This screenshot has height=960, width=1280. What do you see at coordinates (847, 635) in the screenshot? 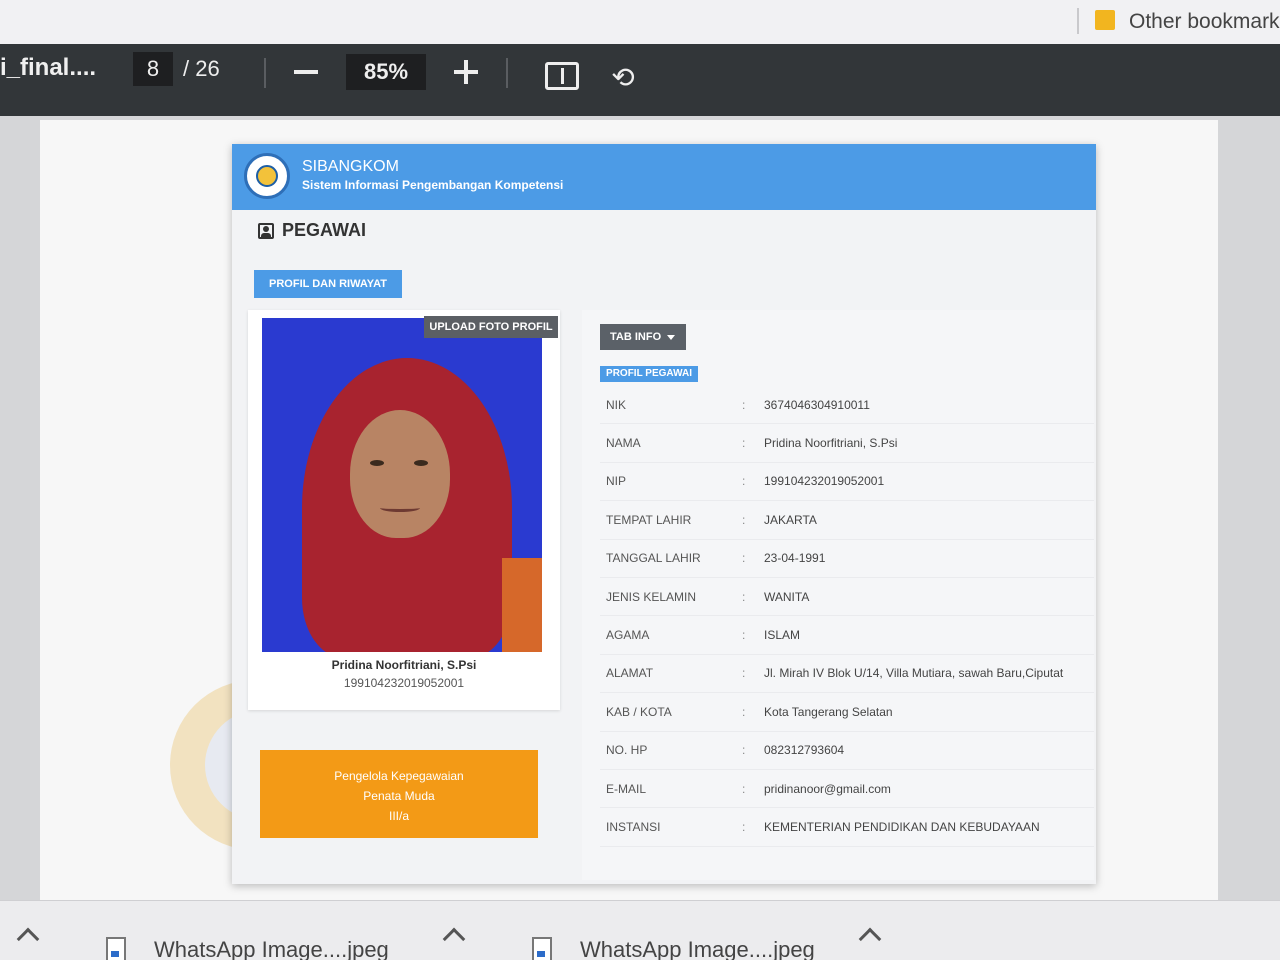
I see `table-row: AGAMA: ISLAM` at bounding box center [847, 635].